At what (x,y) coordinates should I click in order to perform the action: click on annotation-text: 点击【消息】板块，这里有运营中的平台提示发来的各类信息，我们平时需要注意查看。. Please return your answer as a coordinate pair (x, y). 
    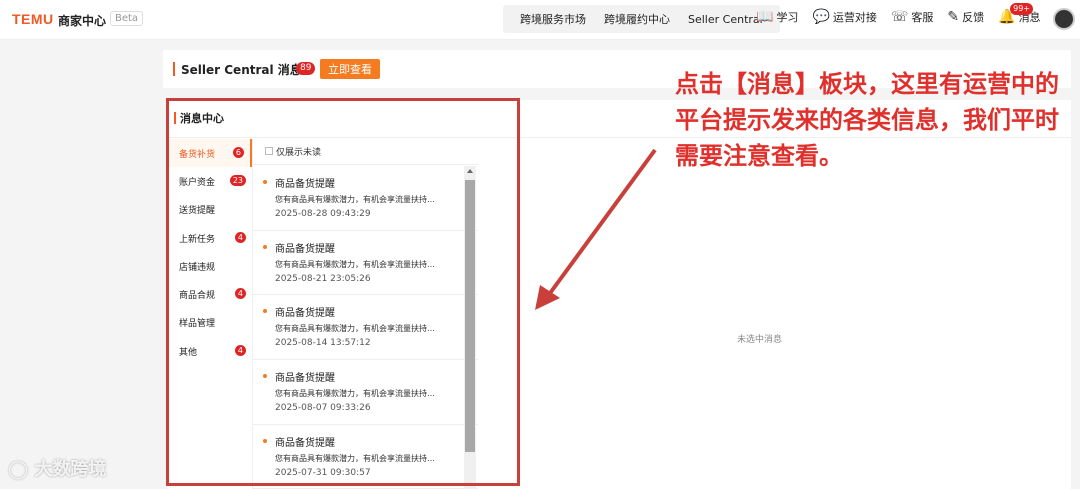
    Looking at the image, I should click on (867, 120).